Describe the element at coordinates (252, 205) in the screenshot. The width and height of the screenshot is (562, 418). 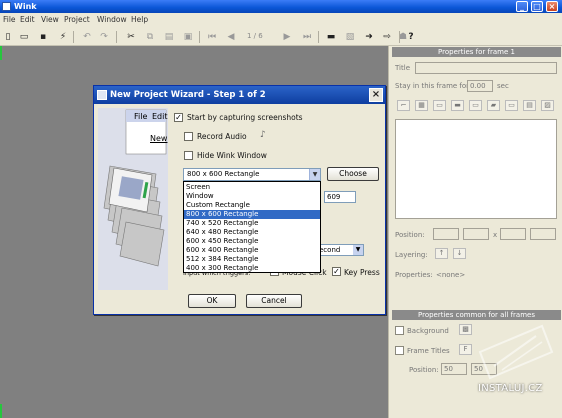
I see `capture-option: Custom Rectangle` at that location.